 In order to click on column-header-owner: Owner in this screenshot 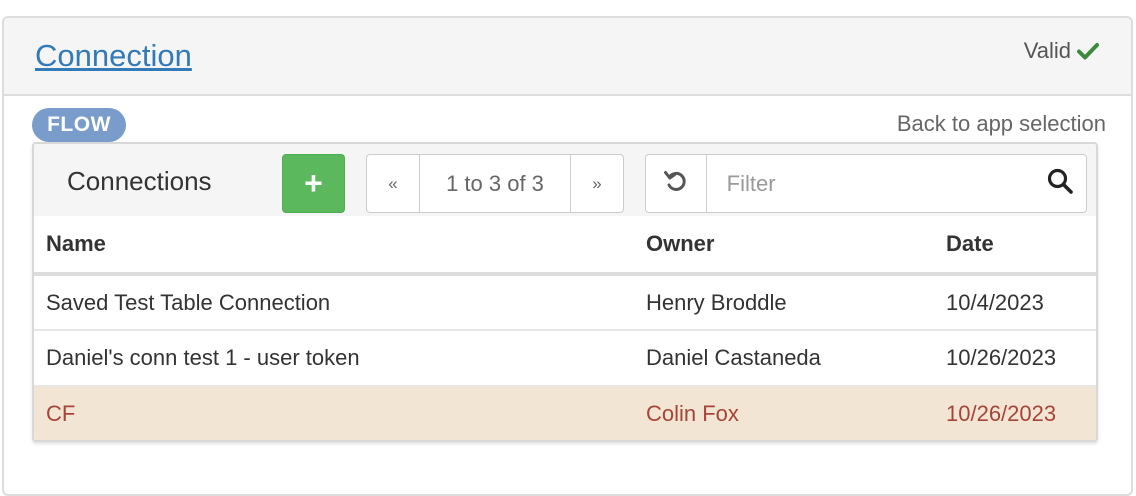, I will do `click(784, 246)`.